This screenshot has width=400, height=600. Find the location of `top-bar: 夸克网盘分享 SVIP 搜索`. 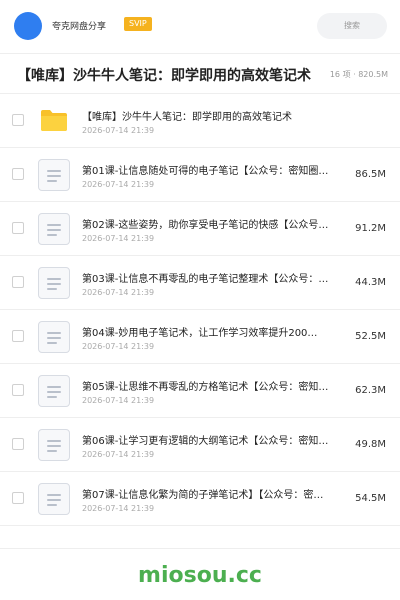

top-bar: 夸克网盘分享 SVIP 搜索 is located at coordinates (200, 27).